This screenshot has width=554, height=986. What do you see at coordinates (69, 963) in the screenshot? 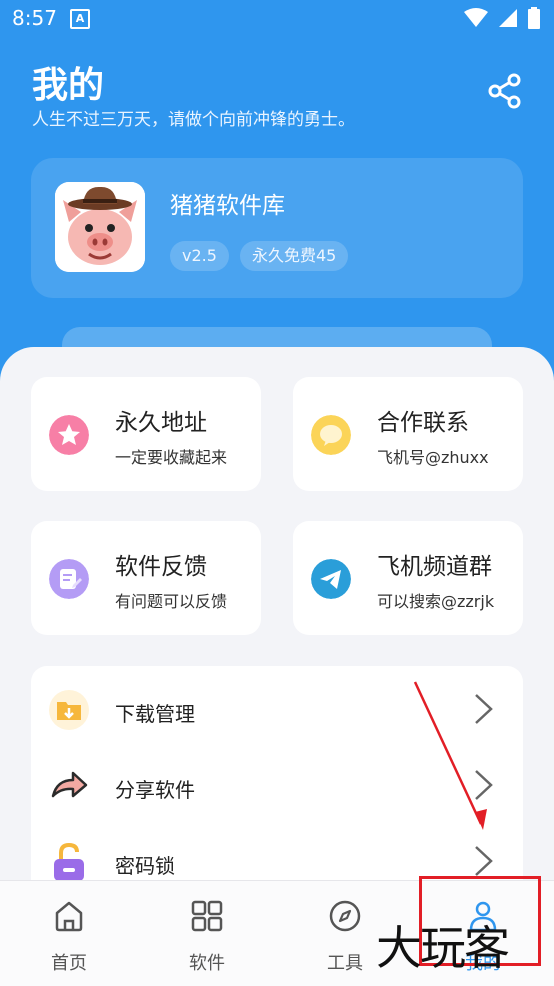
I see `nav-label: 首页` at bounding box center [69, 963].